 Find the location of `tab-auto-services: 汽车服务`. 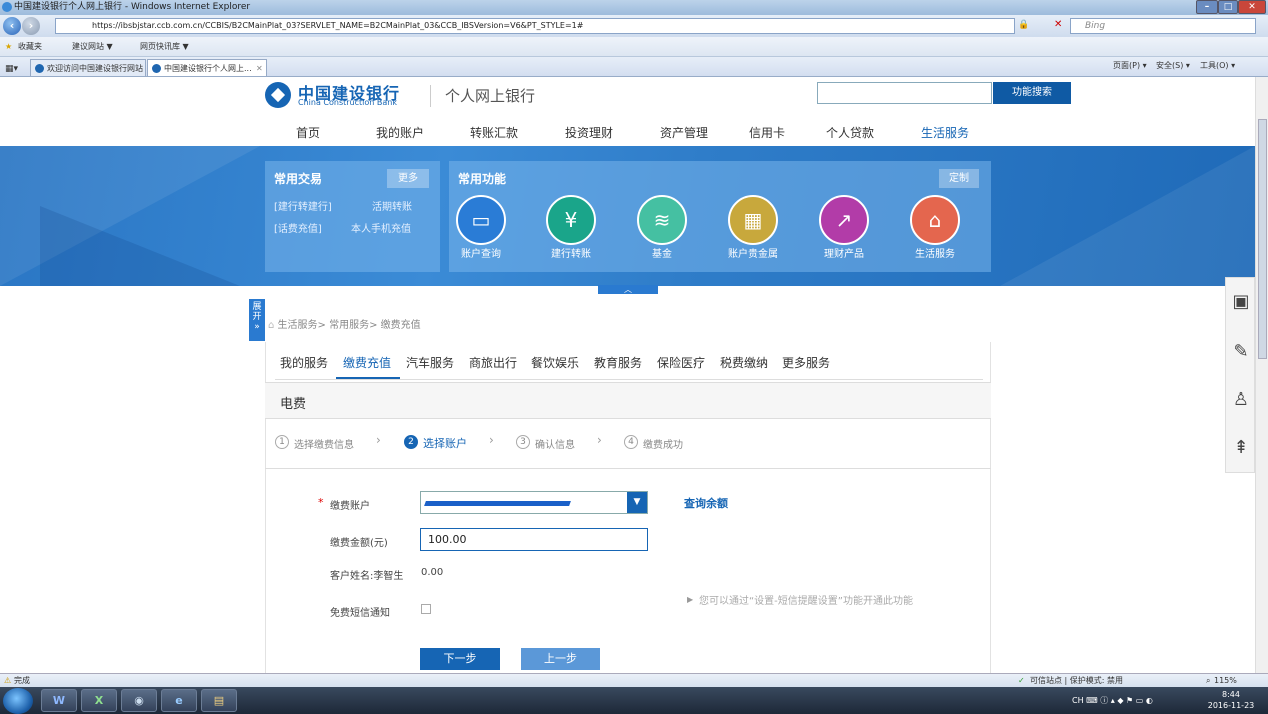

tab-auto-services: 汽车服务 is located at coordinates (430, 362).